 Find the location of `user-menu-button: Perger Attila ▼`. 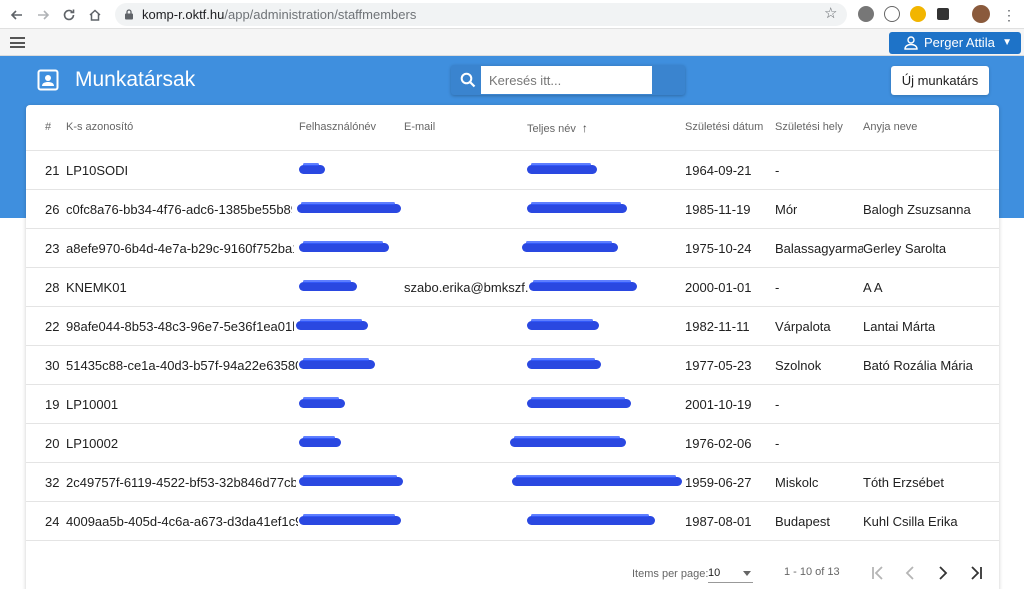

user-menu-button: Perger Attila ▼ is located at coordinates (955, 43).